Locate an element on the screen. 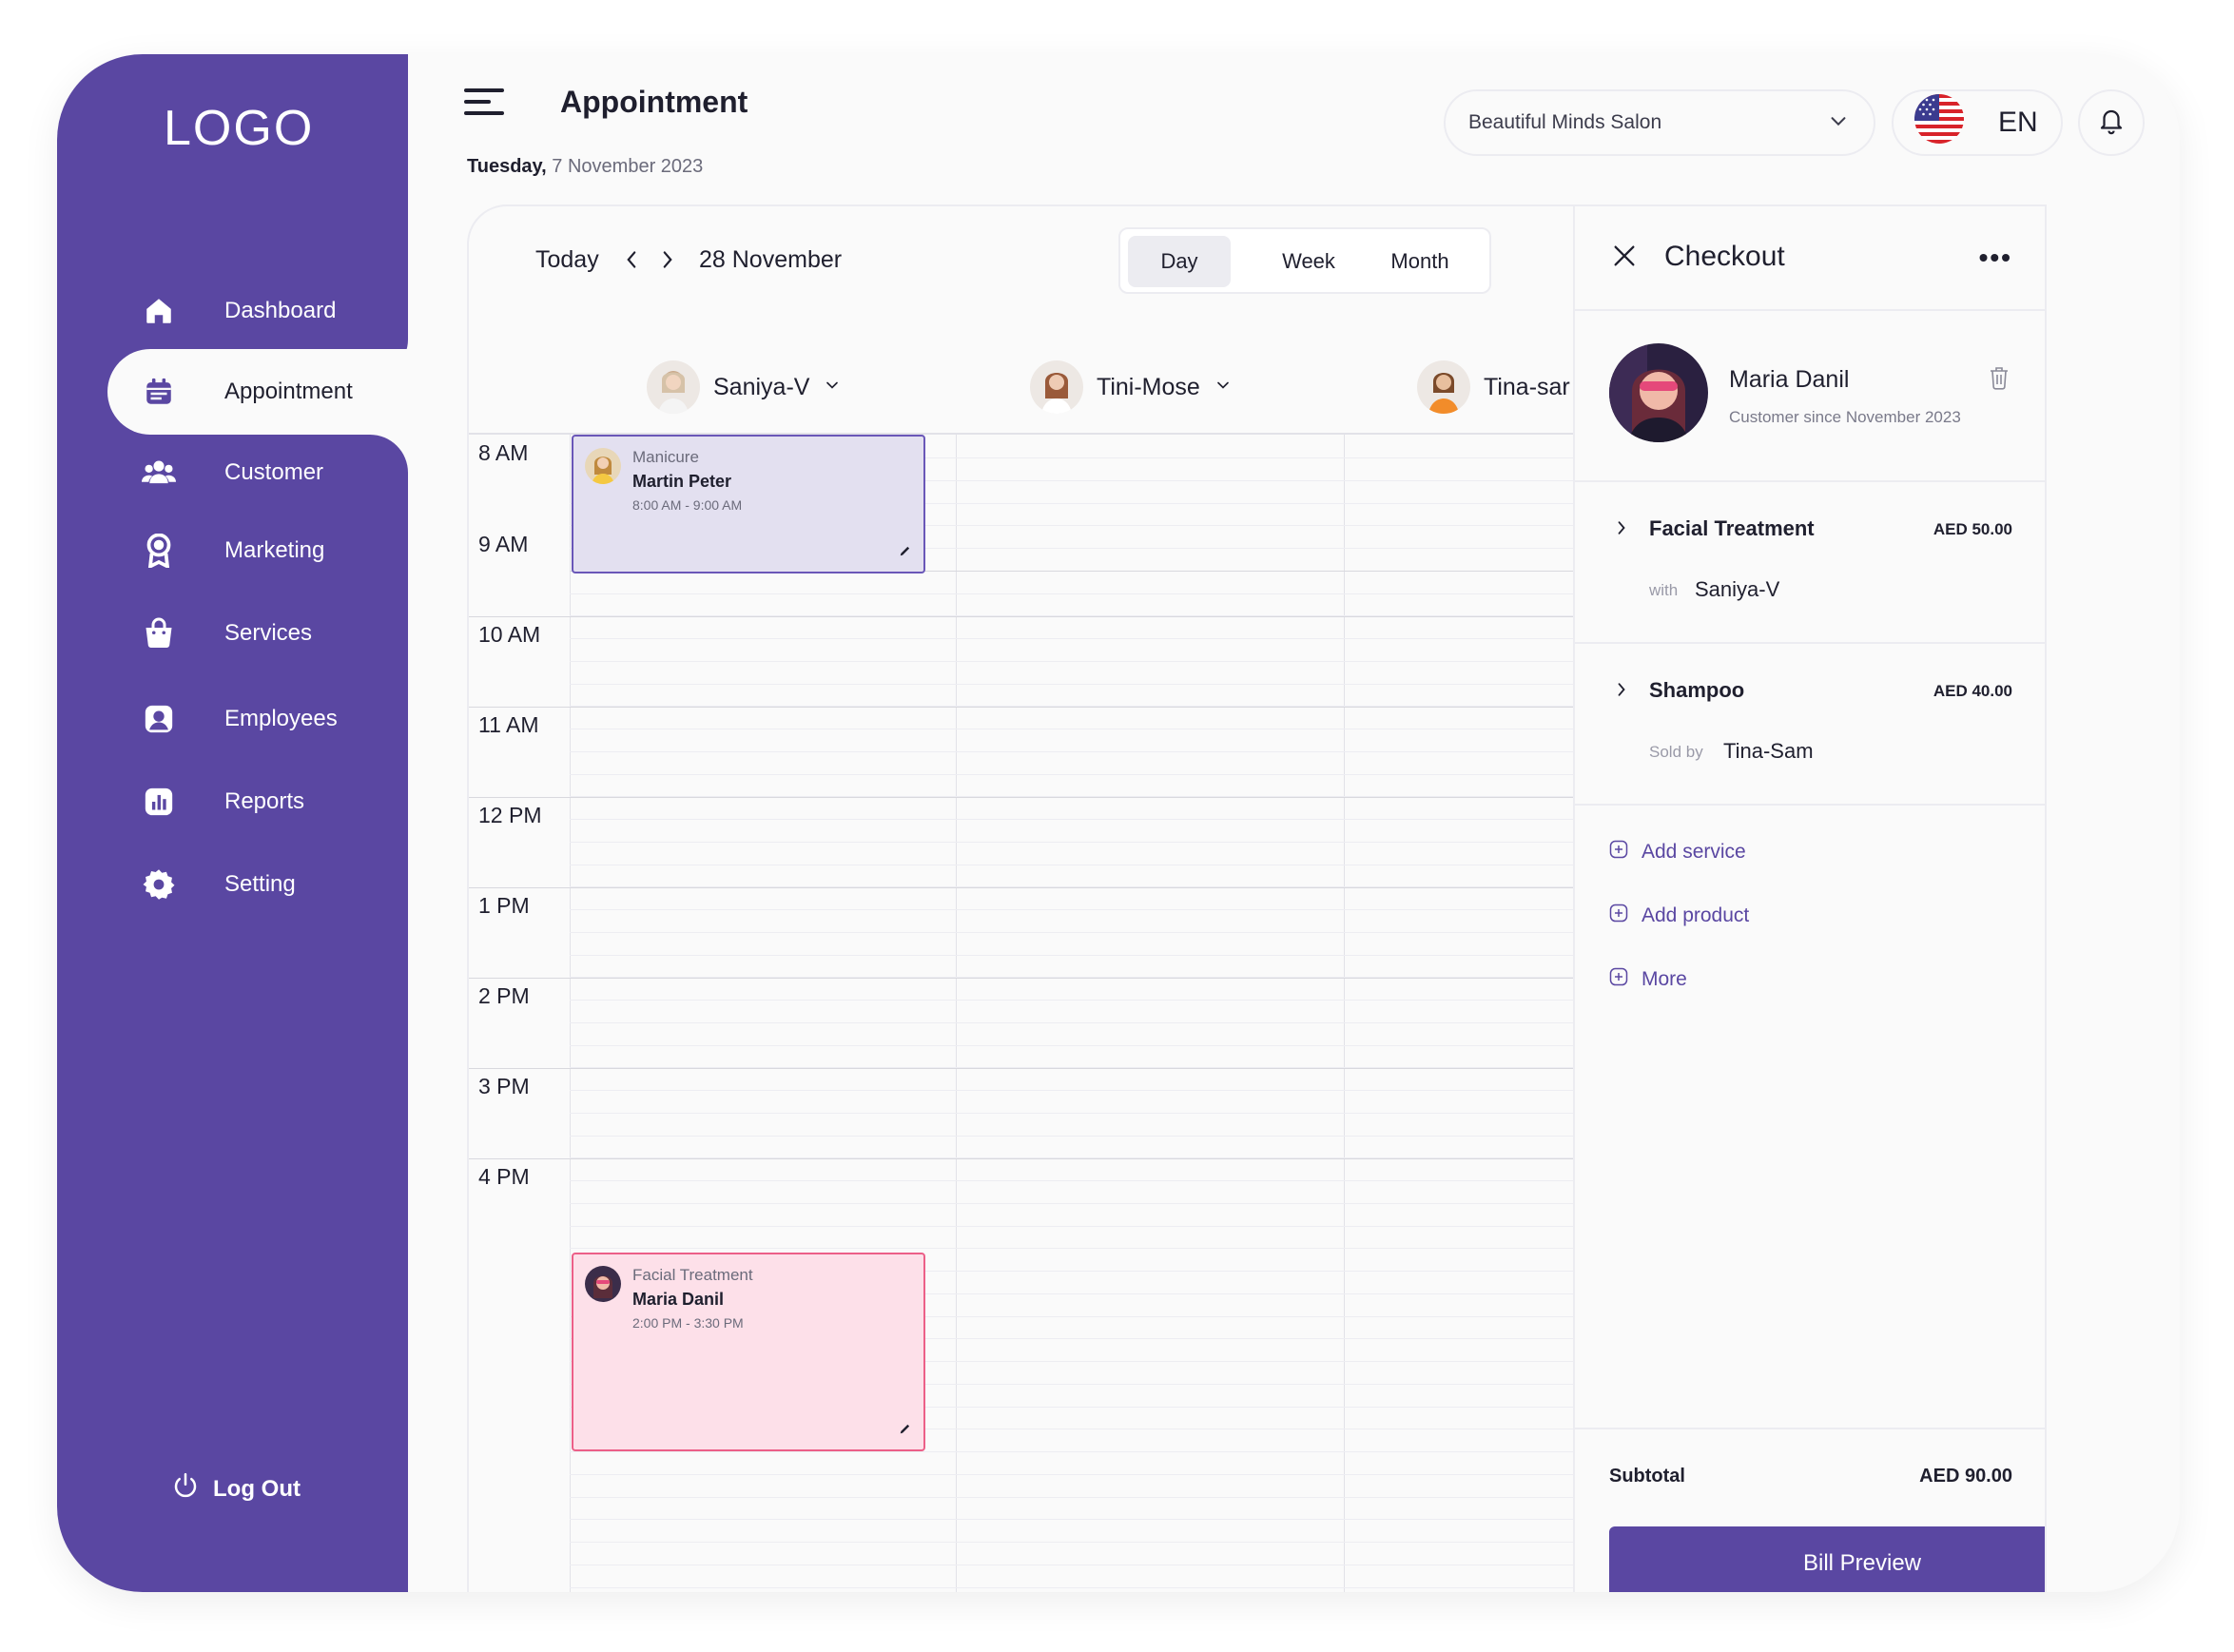 This screenshot has height=1652, width=2234. checkout-customer: Maria Danil Customer since November 2023 is located at coordinates (1810, 396).